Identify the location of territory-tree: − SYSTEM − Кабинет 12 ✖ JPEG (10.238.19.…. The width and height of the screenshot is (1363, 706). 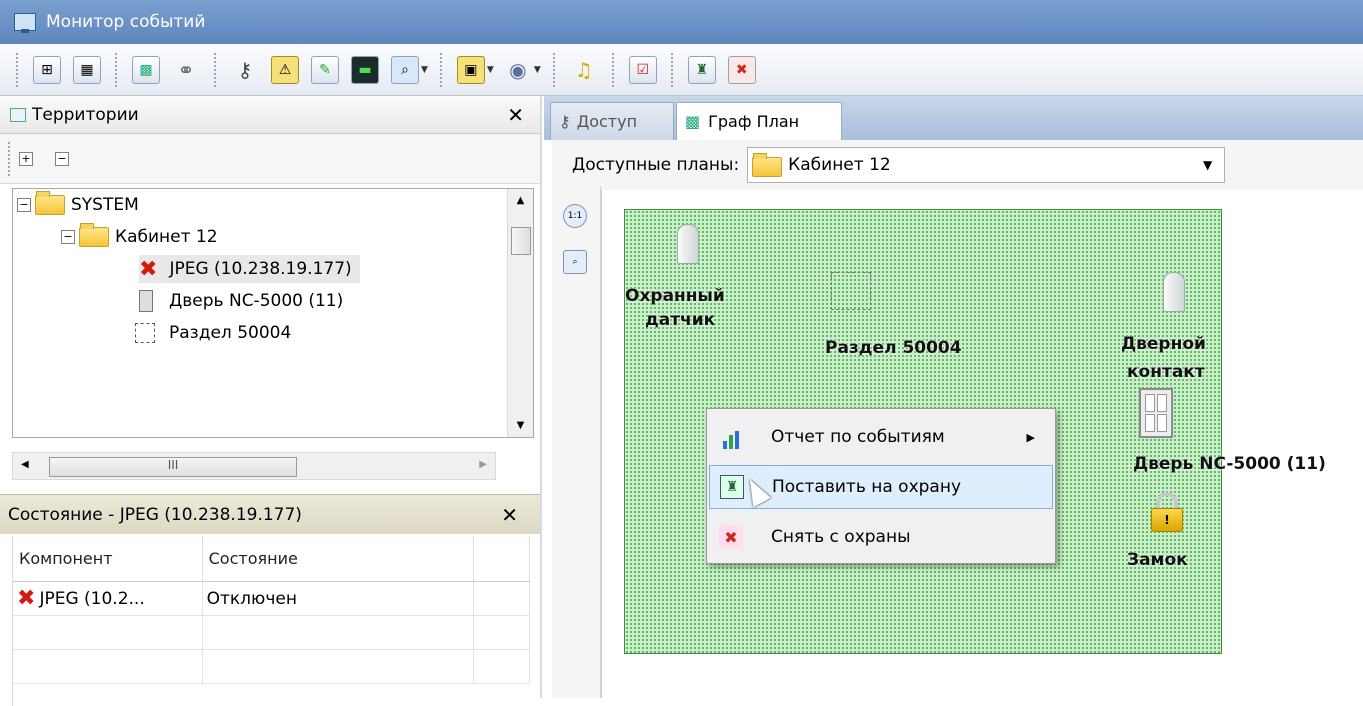
(273, 313).